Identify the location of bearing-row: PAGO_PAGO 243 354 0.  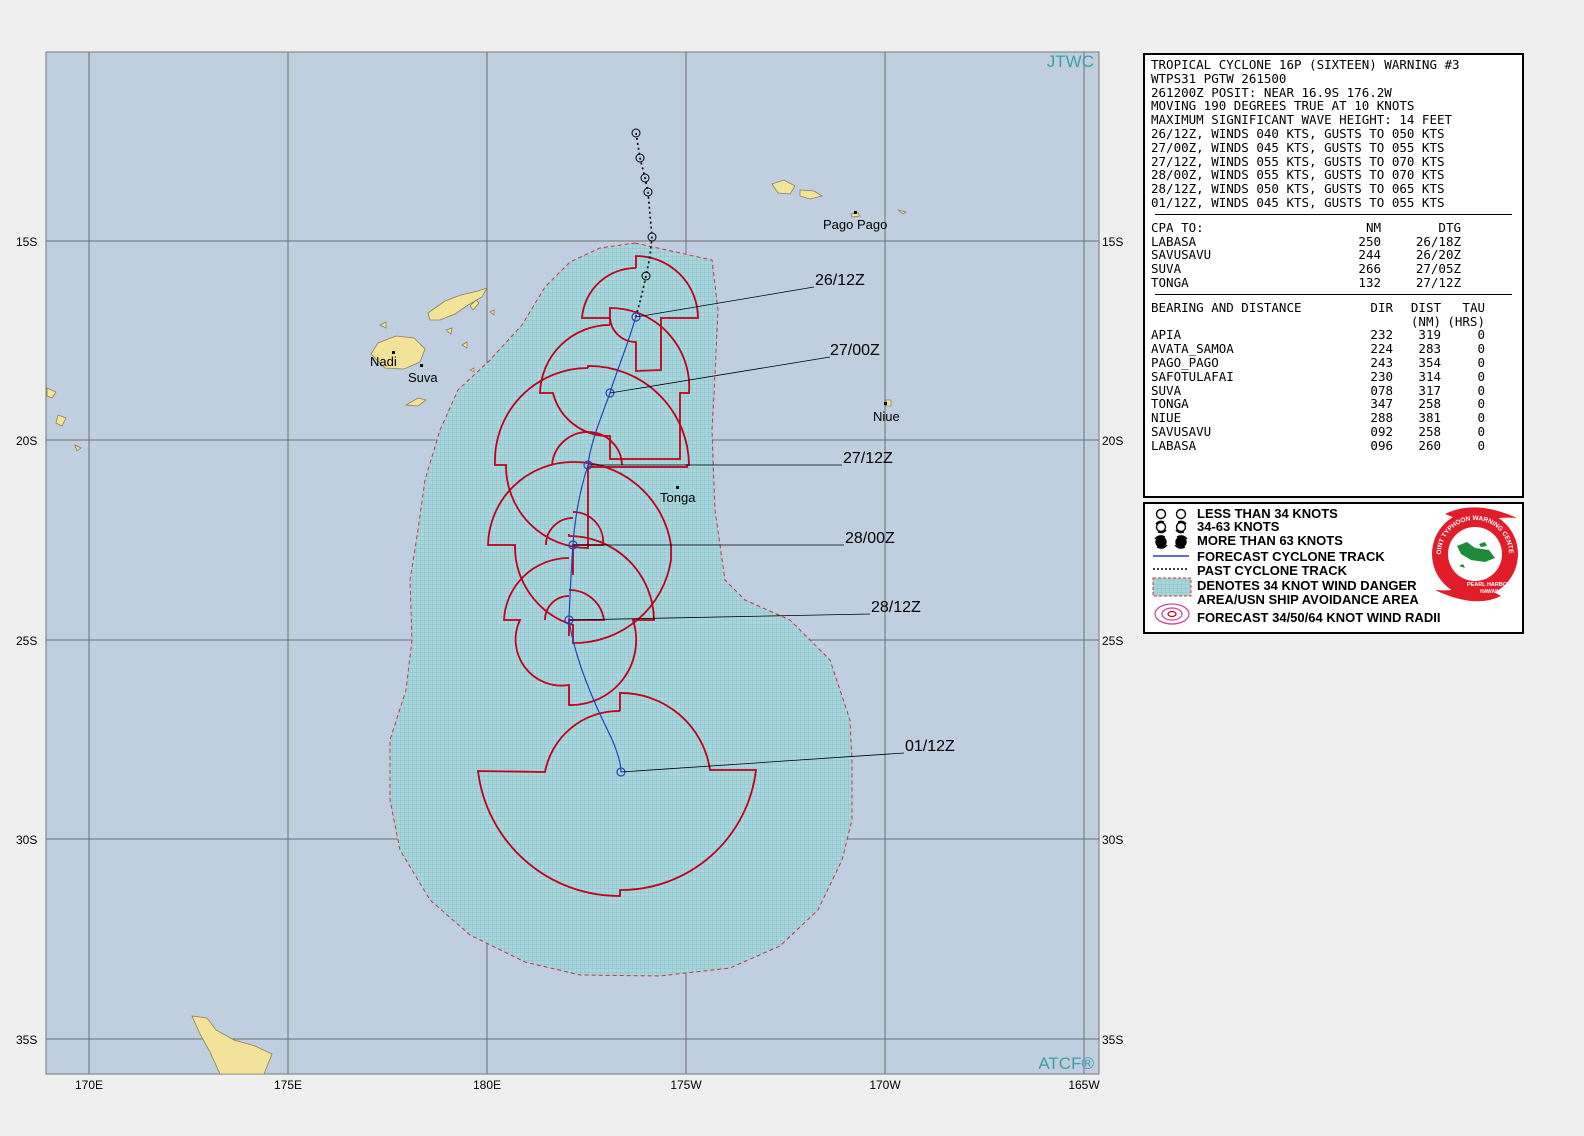
(1333, 363).